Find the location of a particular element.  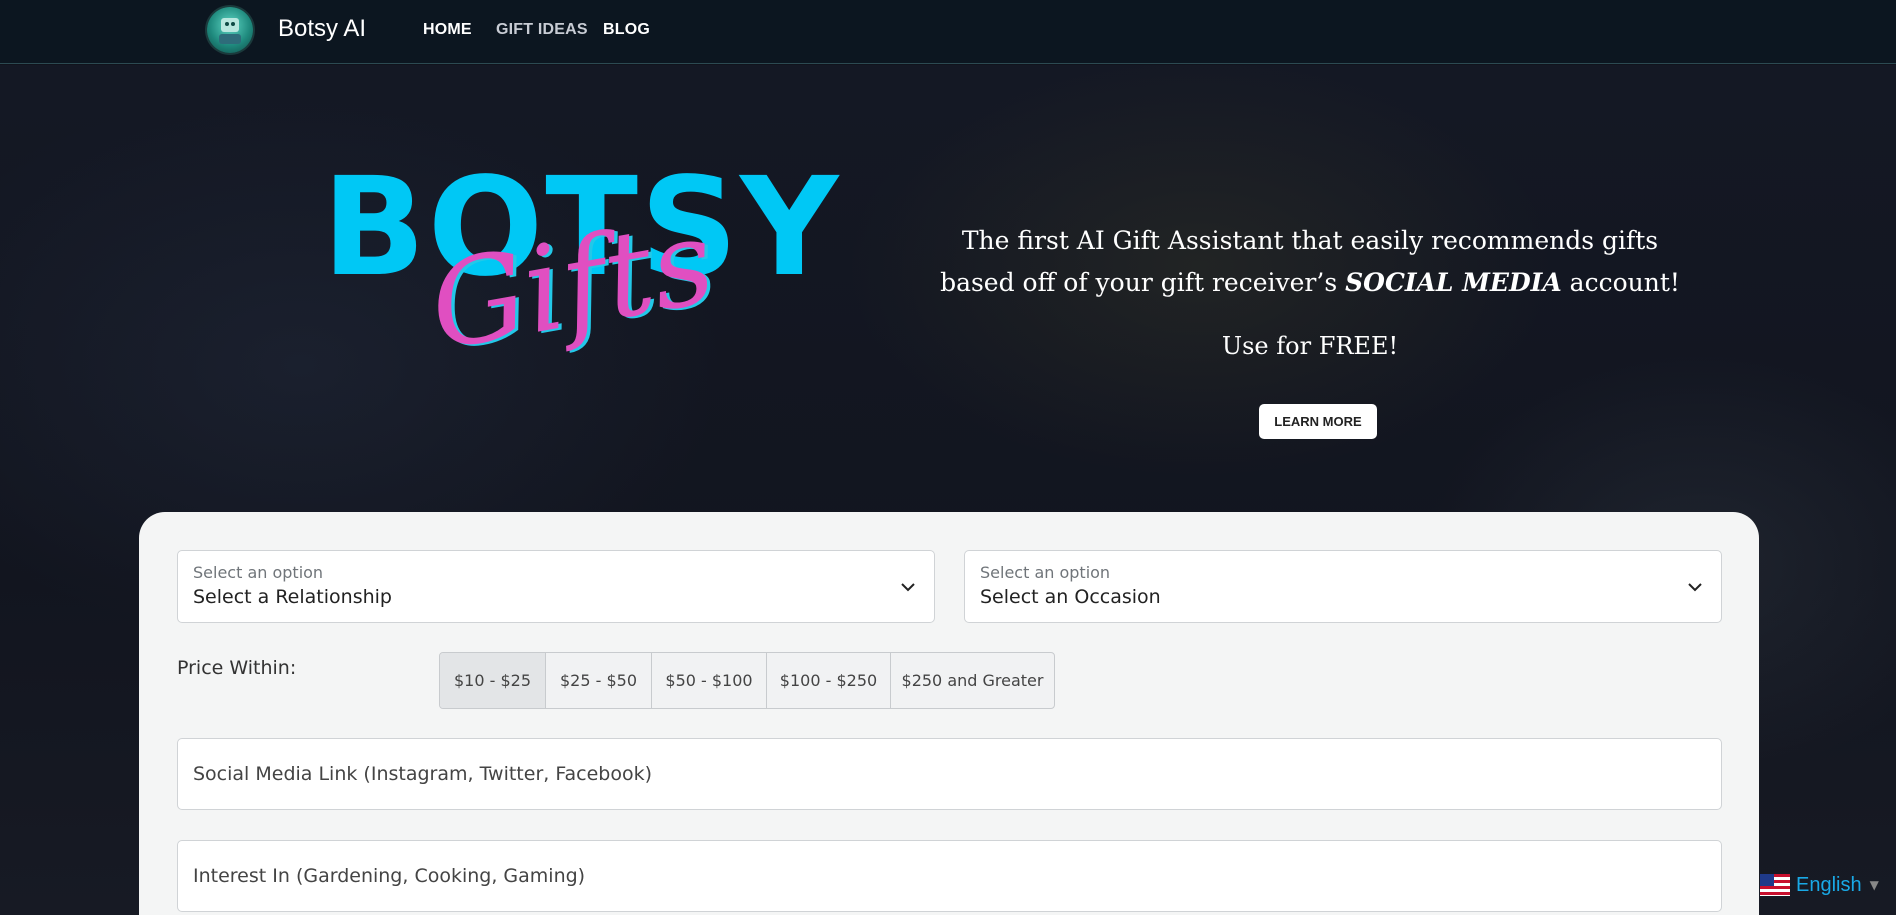

price-label: Price Within: is located at coordinates (237, 668).